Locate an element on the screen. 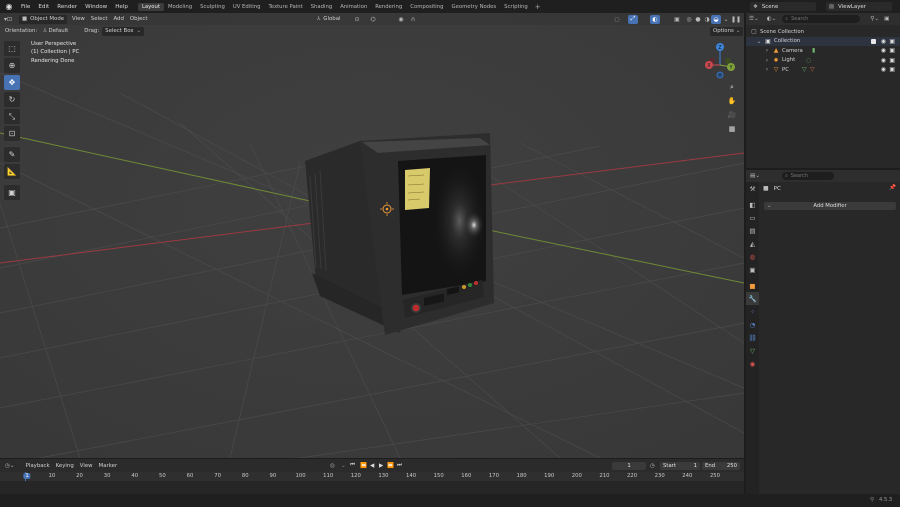  outliner-row-camera: › ▲ Camera ▮ ◉ ▣ is located at coordinates (823, 51).